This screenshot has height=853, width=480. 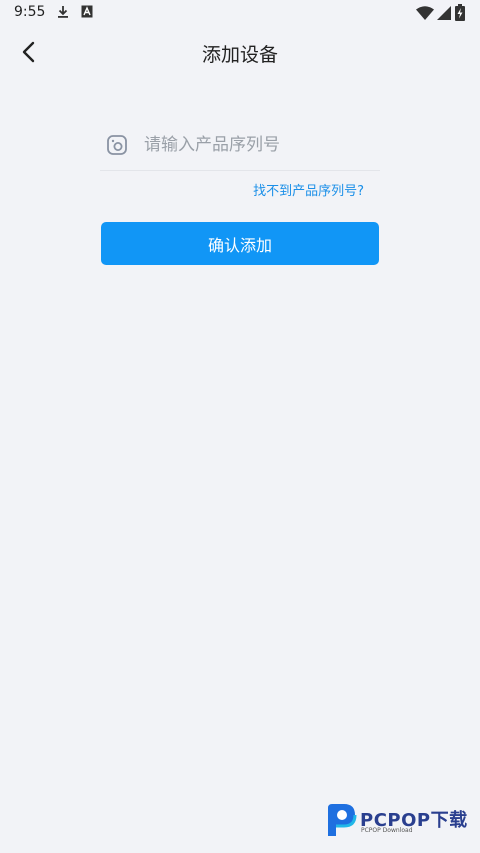 I want to click on nav-bar: 添加设备, so click(x=240, y=52).